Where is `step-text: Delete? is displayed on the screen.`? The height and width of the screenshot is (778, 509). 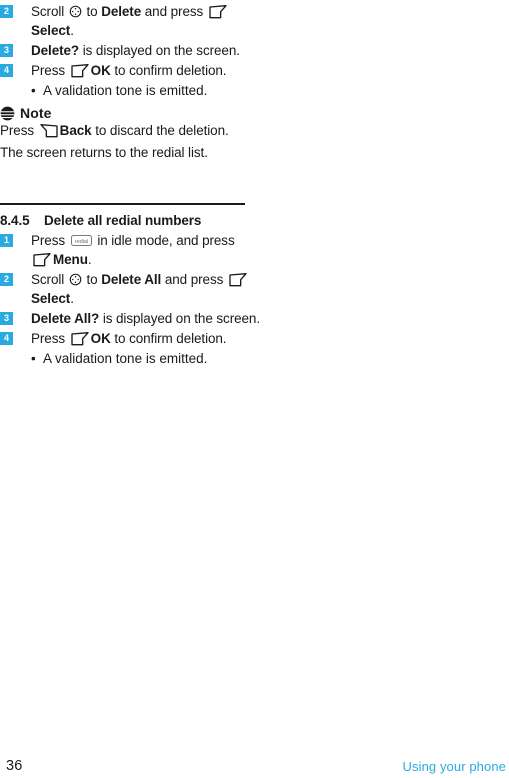
step-text: Delete? is displayed on the screen. is located at coordinates (136, 50).